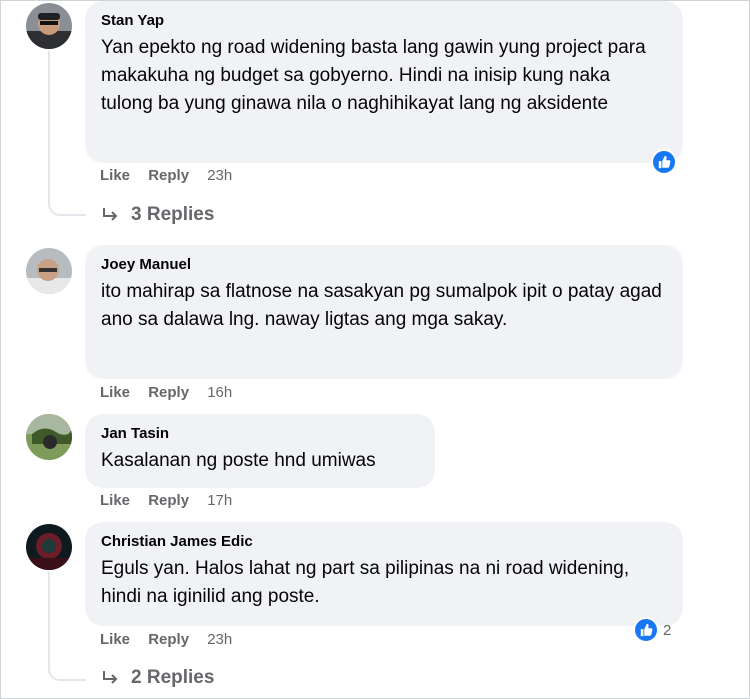 This screenshot has width=750, height=699. I want to click on comment-author: Christian James Edic, so click(384, 542).